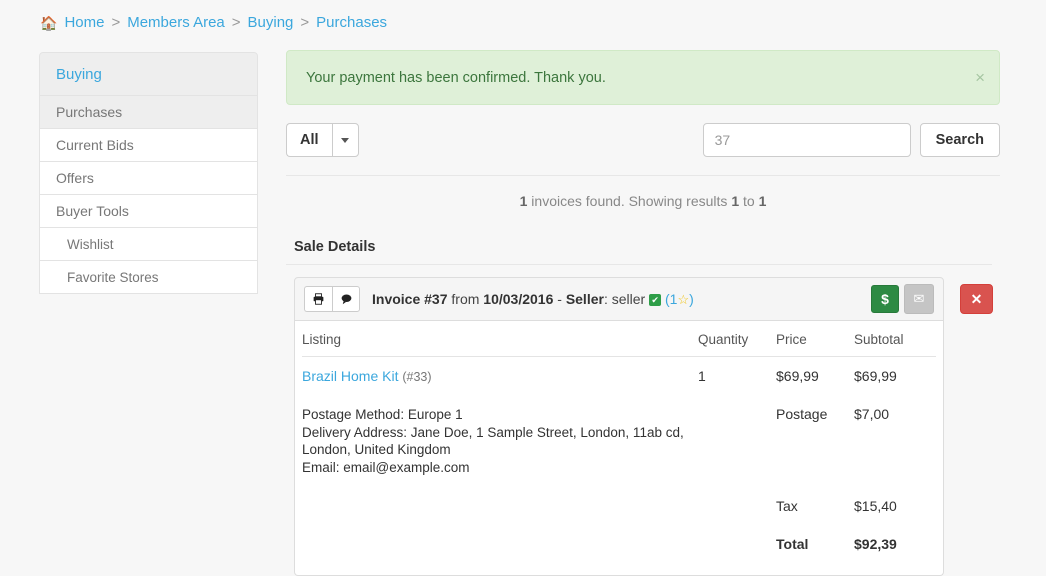 The image size is (1046, 576). I want to click on tax-value: $15,40, so click(875, 506).